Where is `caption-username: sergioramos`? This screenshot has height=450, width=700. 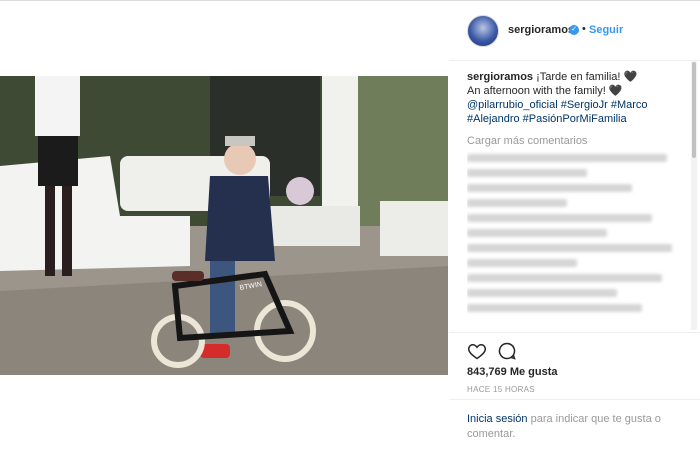
caption-username: sergioramos is located at coordinates (500, 77).